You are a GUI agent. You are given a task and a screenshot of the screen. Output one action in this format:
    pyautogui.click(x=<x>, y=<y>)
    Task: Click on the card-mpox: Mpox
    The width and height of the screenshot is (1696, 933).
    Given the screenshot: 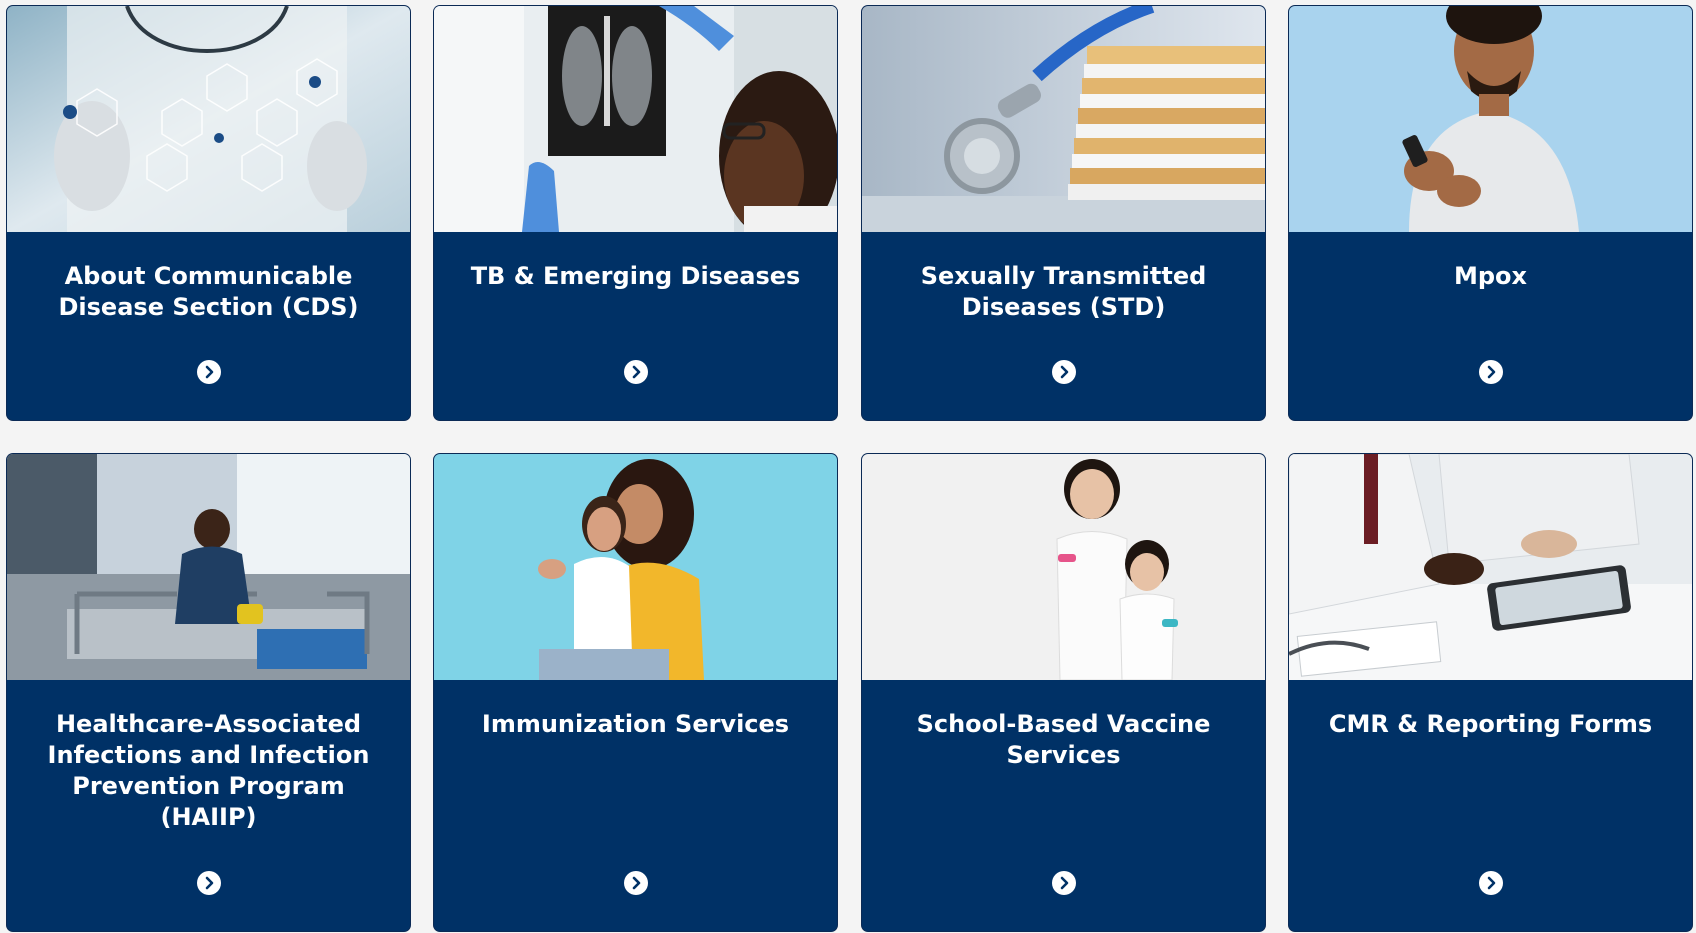 What is the action you would take?
    pyautogui.click(x=1490, y=213)
    